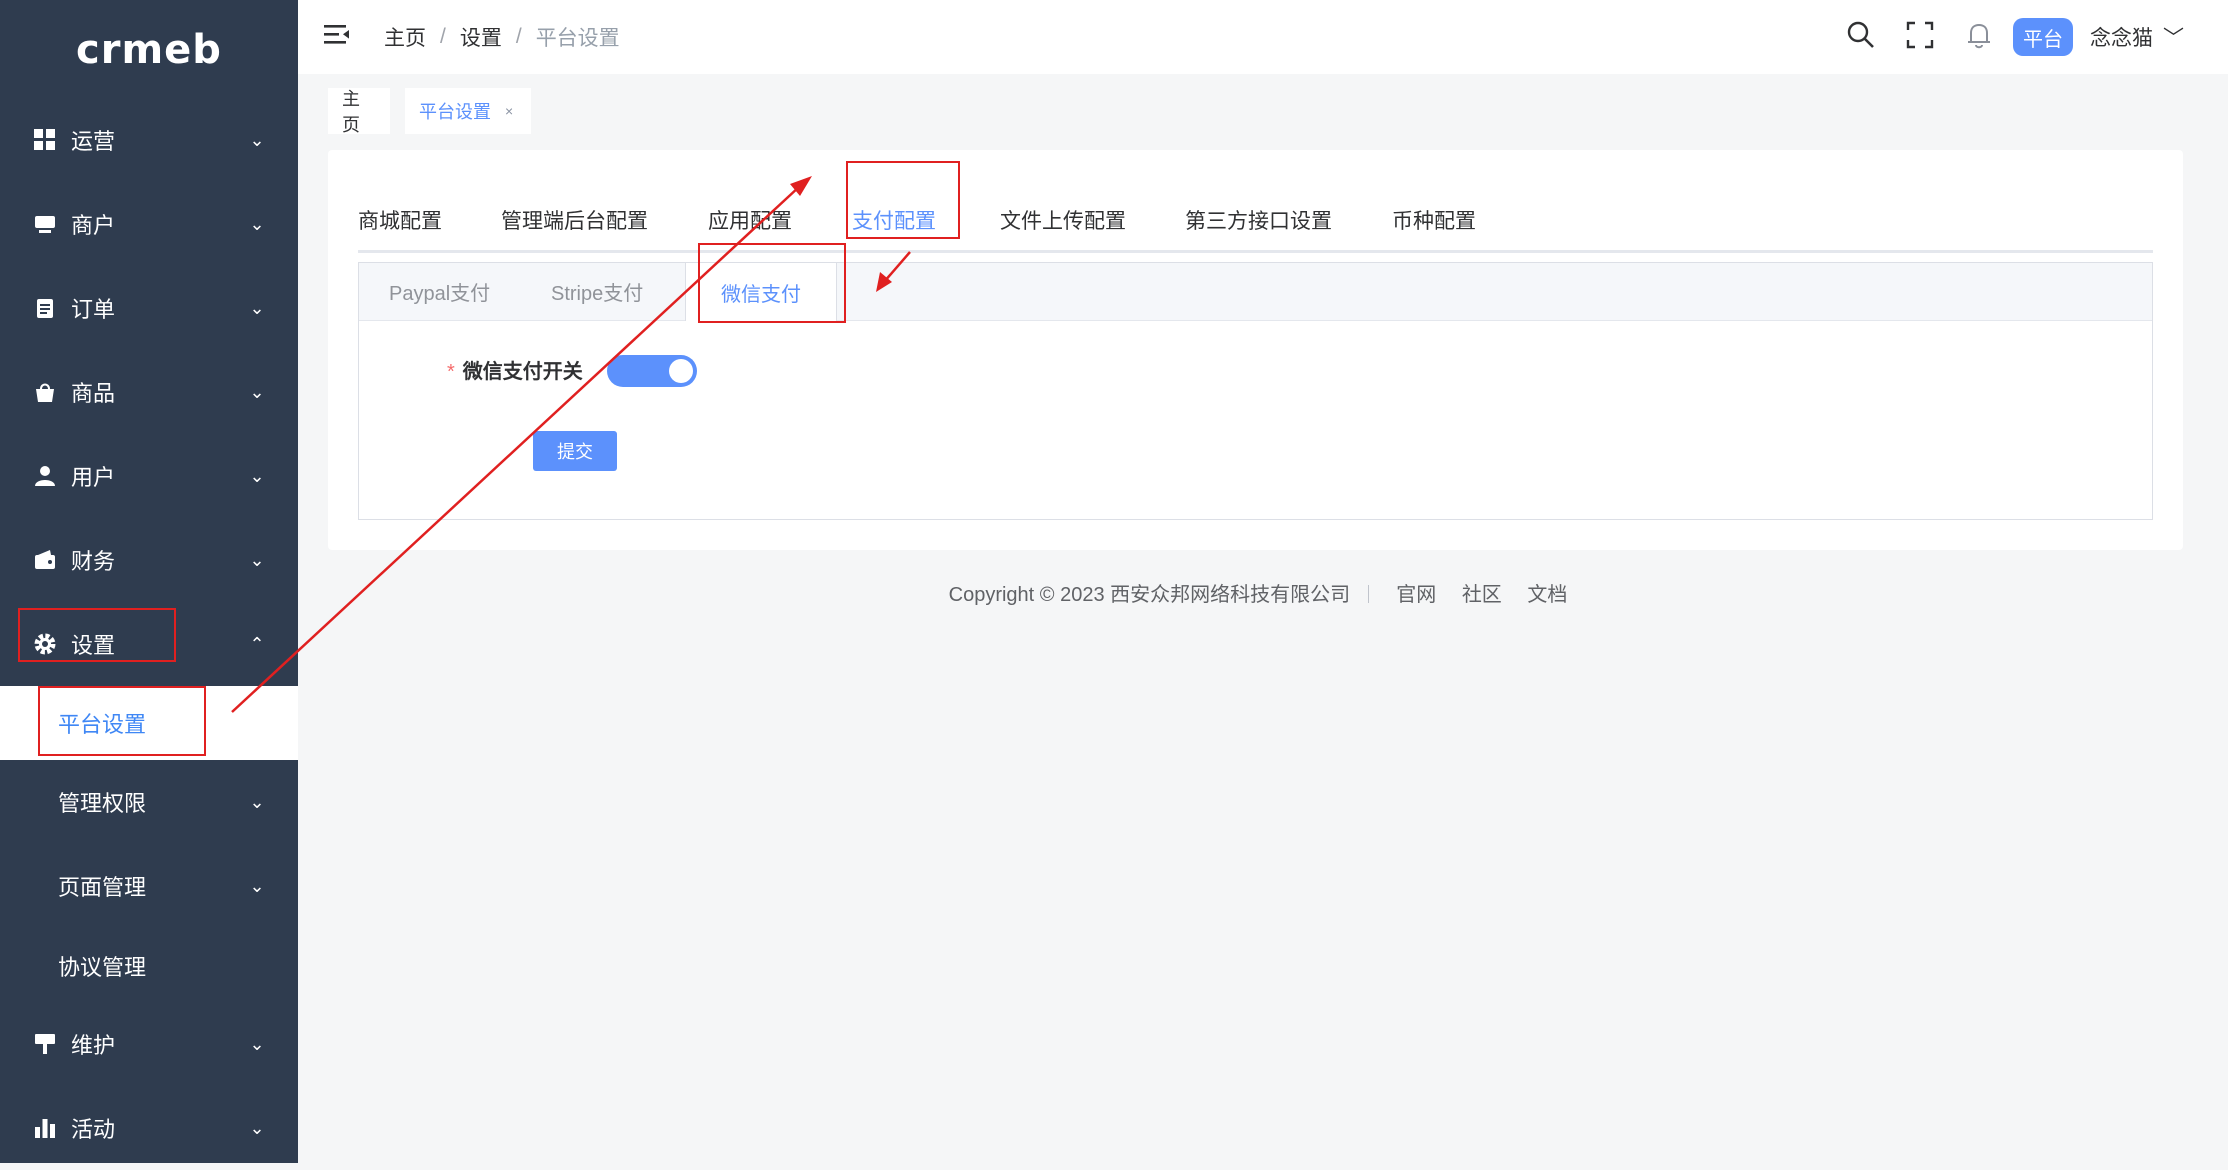  What do you see at coordinates (149, 886) in the screenshot?
I see `sidebar-item-page-management: 页面管理 ⌄` at bounding box center [149, 886].